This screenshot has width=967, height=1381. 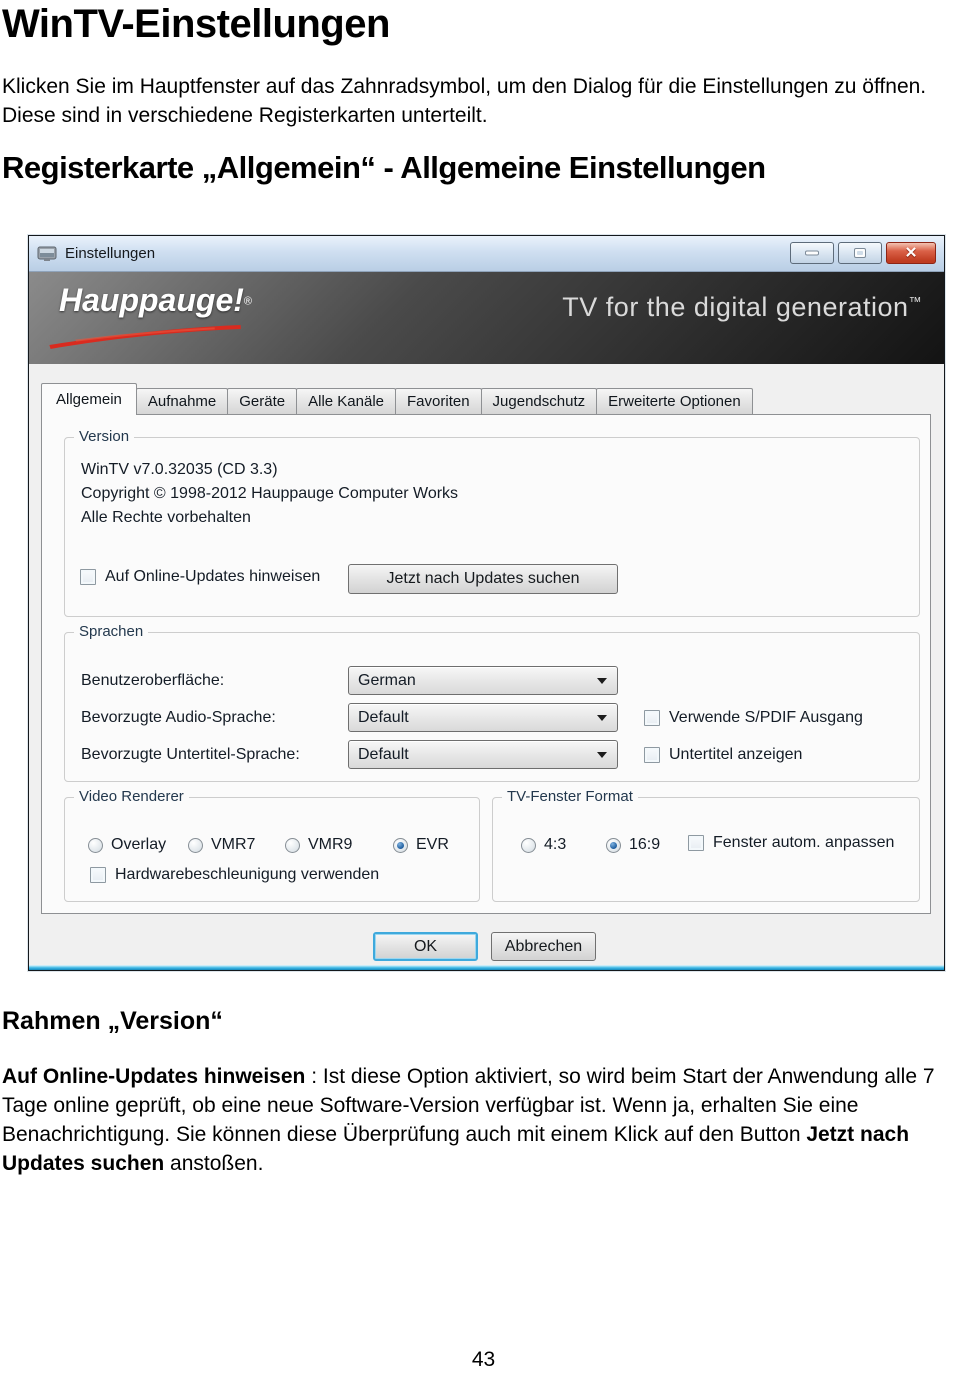 I want to click on page-number: 43, so click(x=483, y=1359).